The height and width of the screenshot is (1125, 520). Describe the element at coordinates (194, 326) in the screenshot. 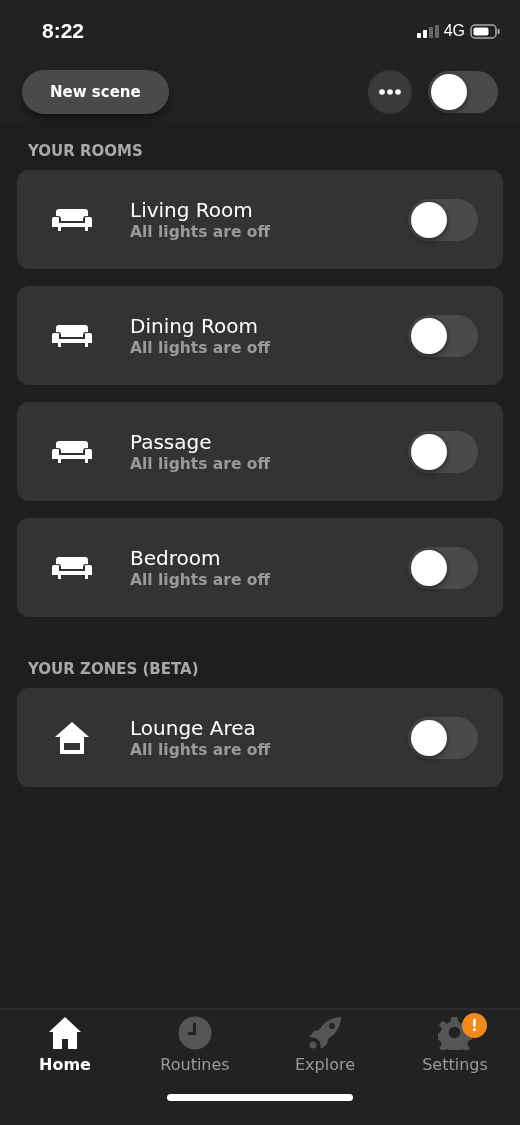

I see `room-name: Dining Room` at that location.